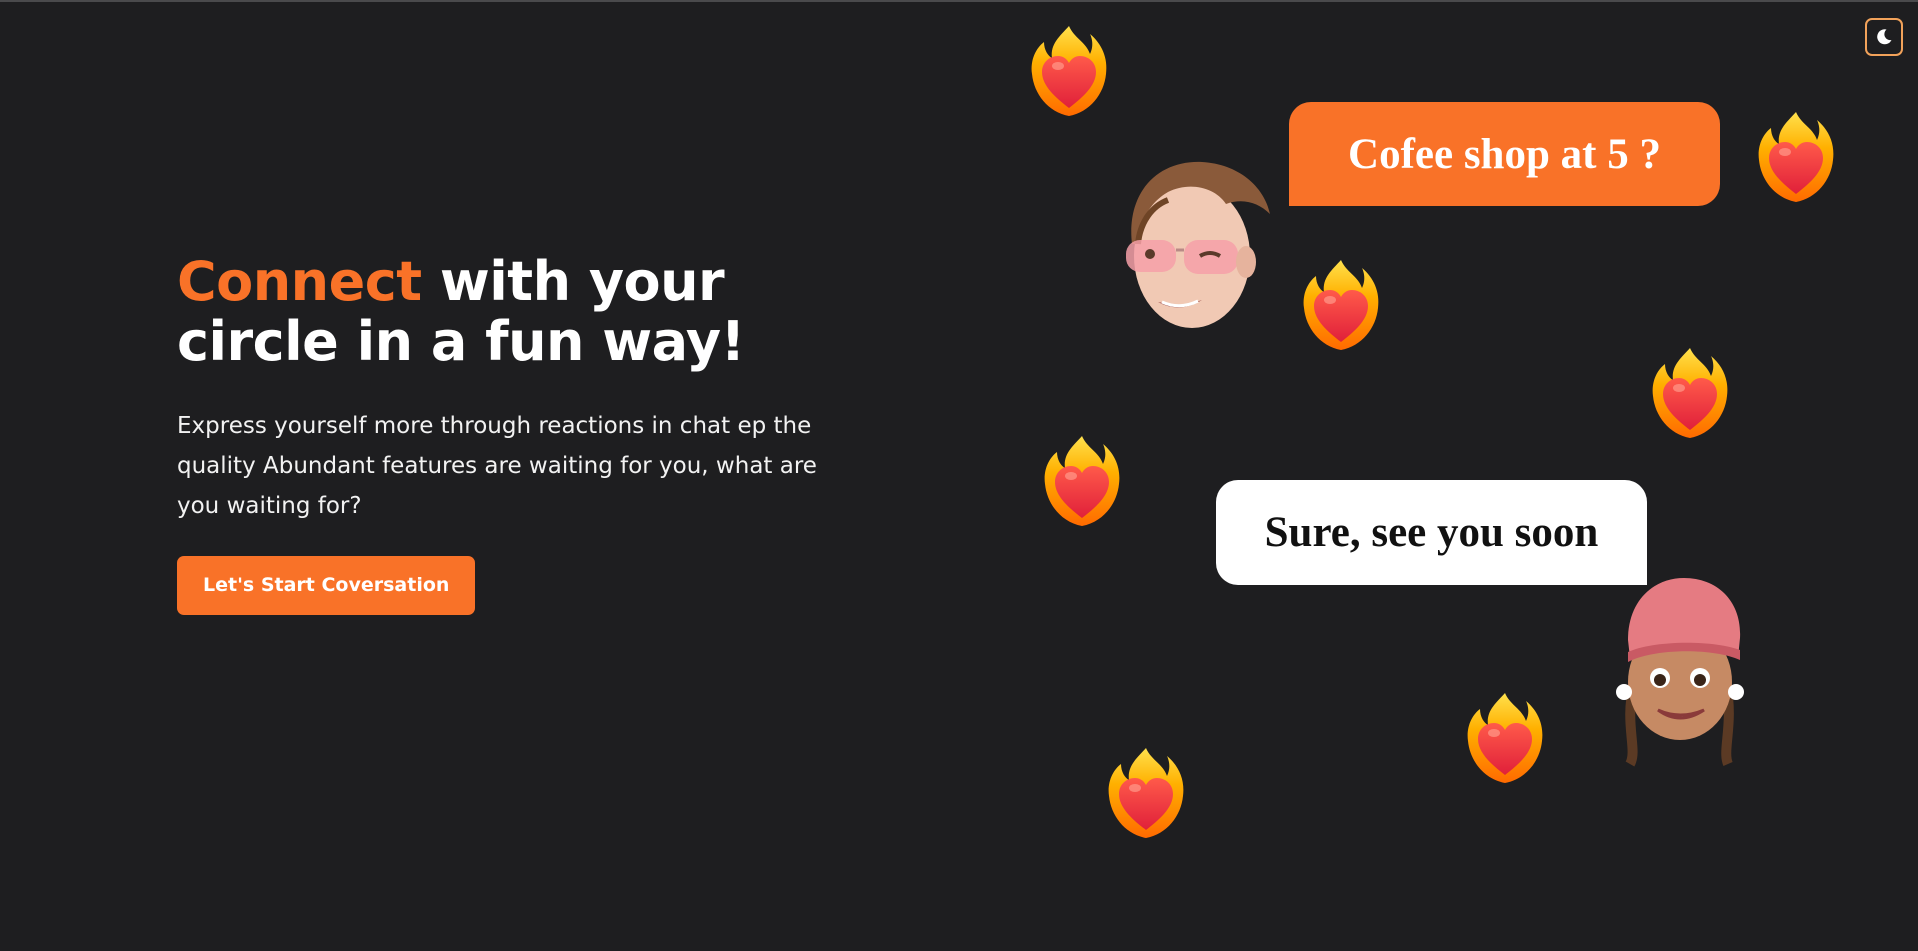  Describe the element at coordinates (1198, 244) in the screenshot. I see `boy-avatar` at that location.